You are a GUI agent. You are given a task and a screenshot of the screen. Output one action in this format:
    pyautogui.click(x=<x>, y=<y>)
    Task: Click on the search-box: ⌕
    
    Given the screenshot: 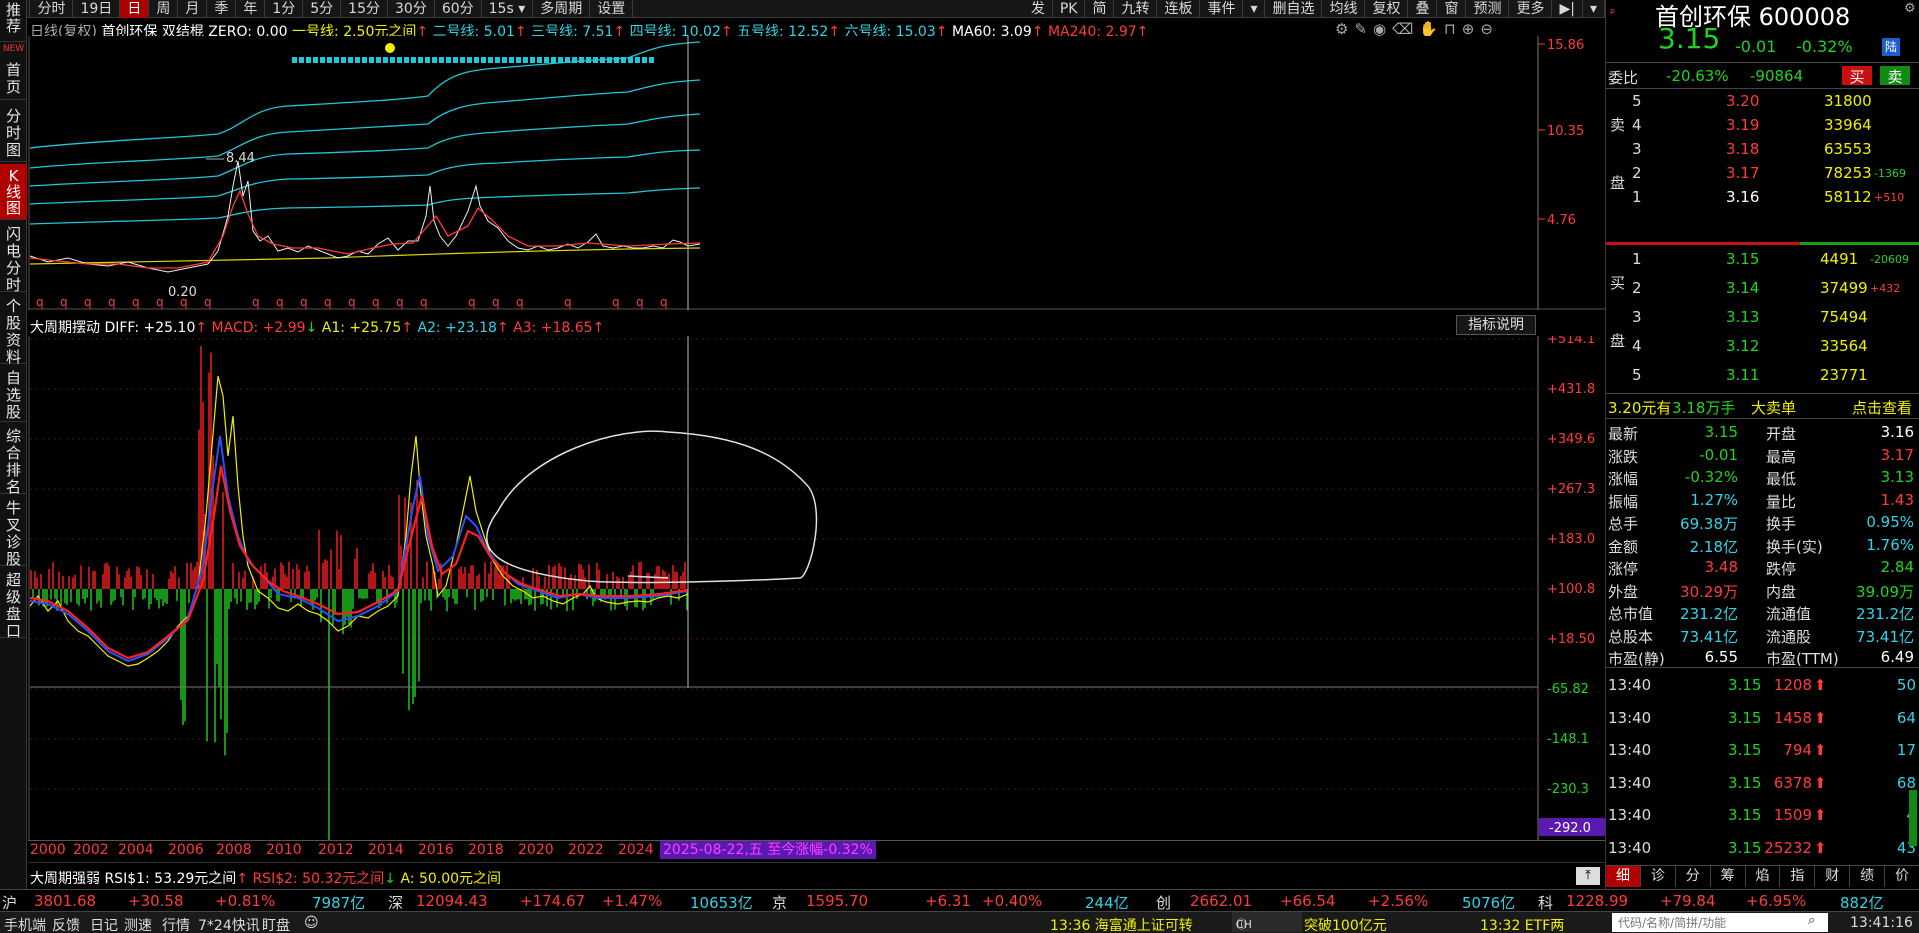 What is the action you would take?
    pyautogui.click(x=1720, y=922)
    